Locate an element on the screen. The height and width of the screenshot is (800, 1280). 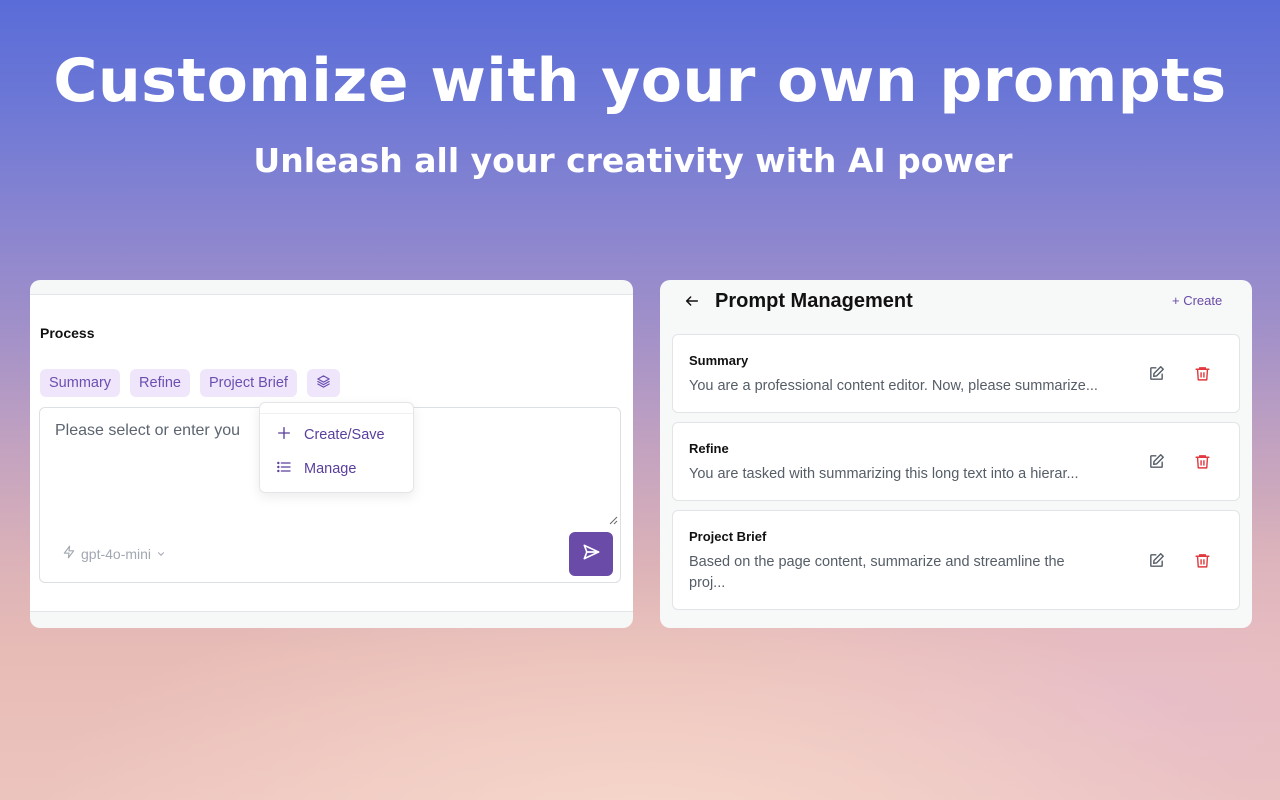
menu-item-create-save: Create/Save is located at coordinates (330, 435).